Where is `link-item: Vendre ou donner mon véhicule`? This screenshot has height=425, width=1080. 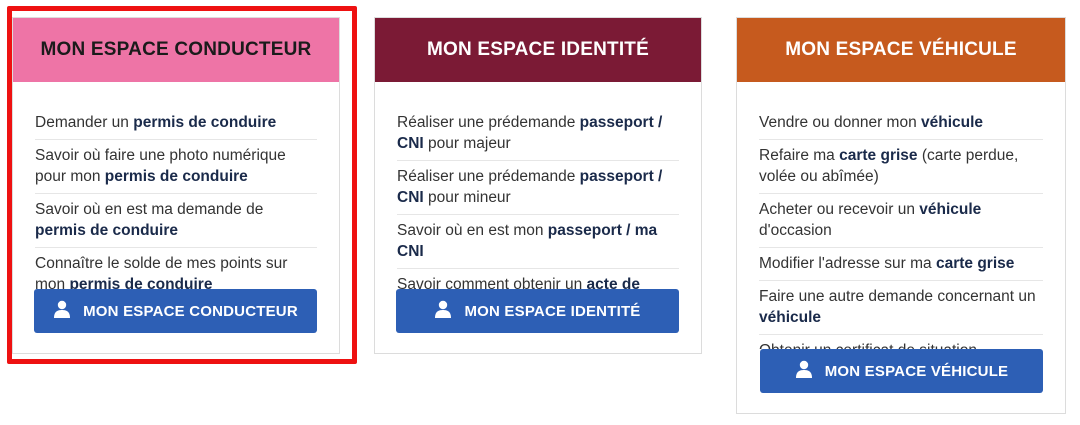
link-item: Vendre ou donner mon véhicule is located at coordinates (901, 123).